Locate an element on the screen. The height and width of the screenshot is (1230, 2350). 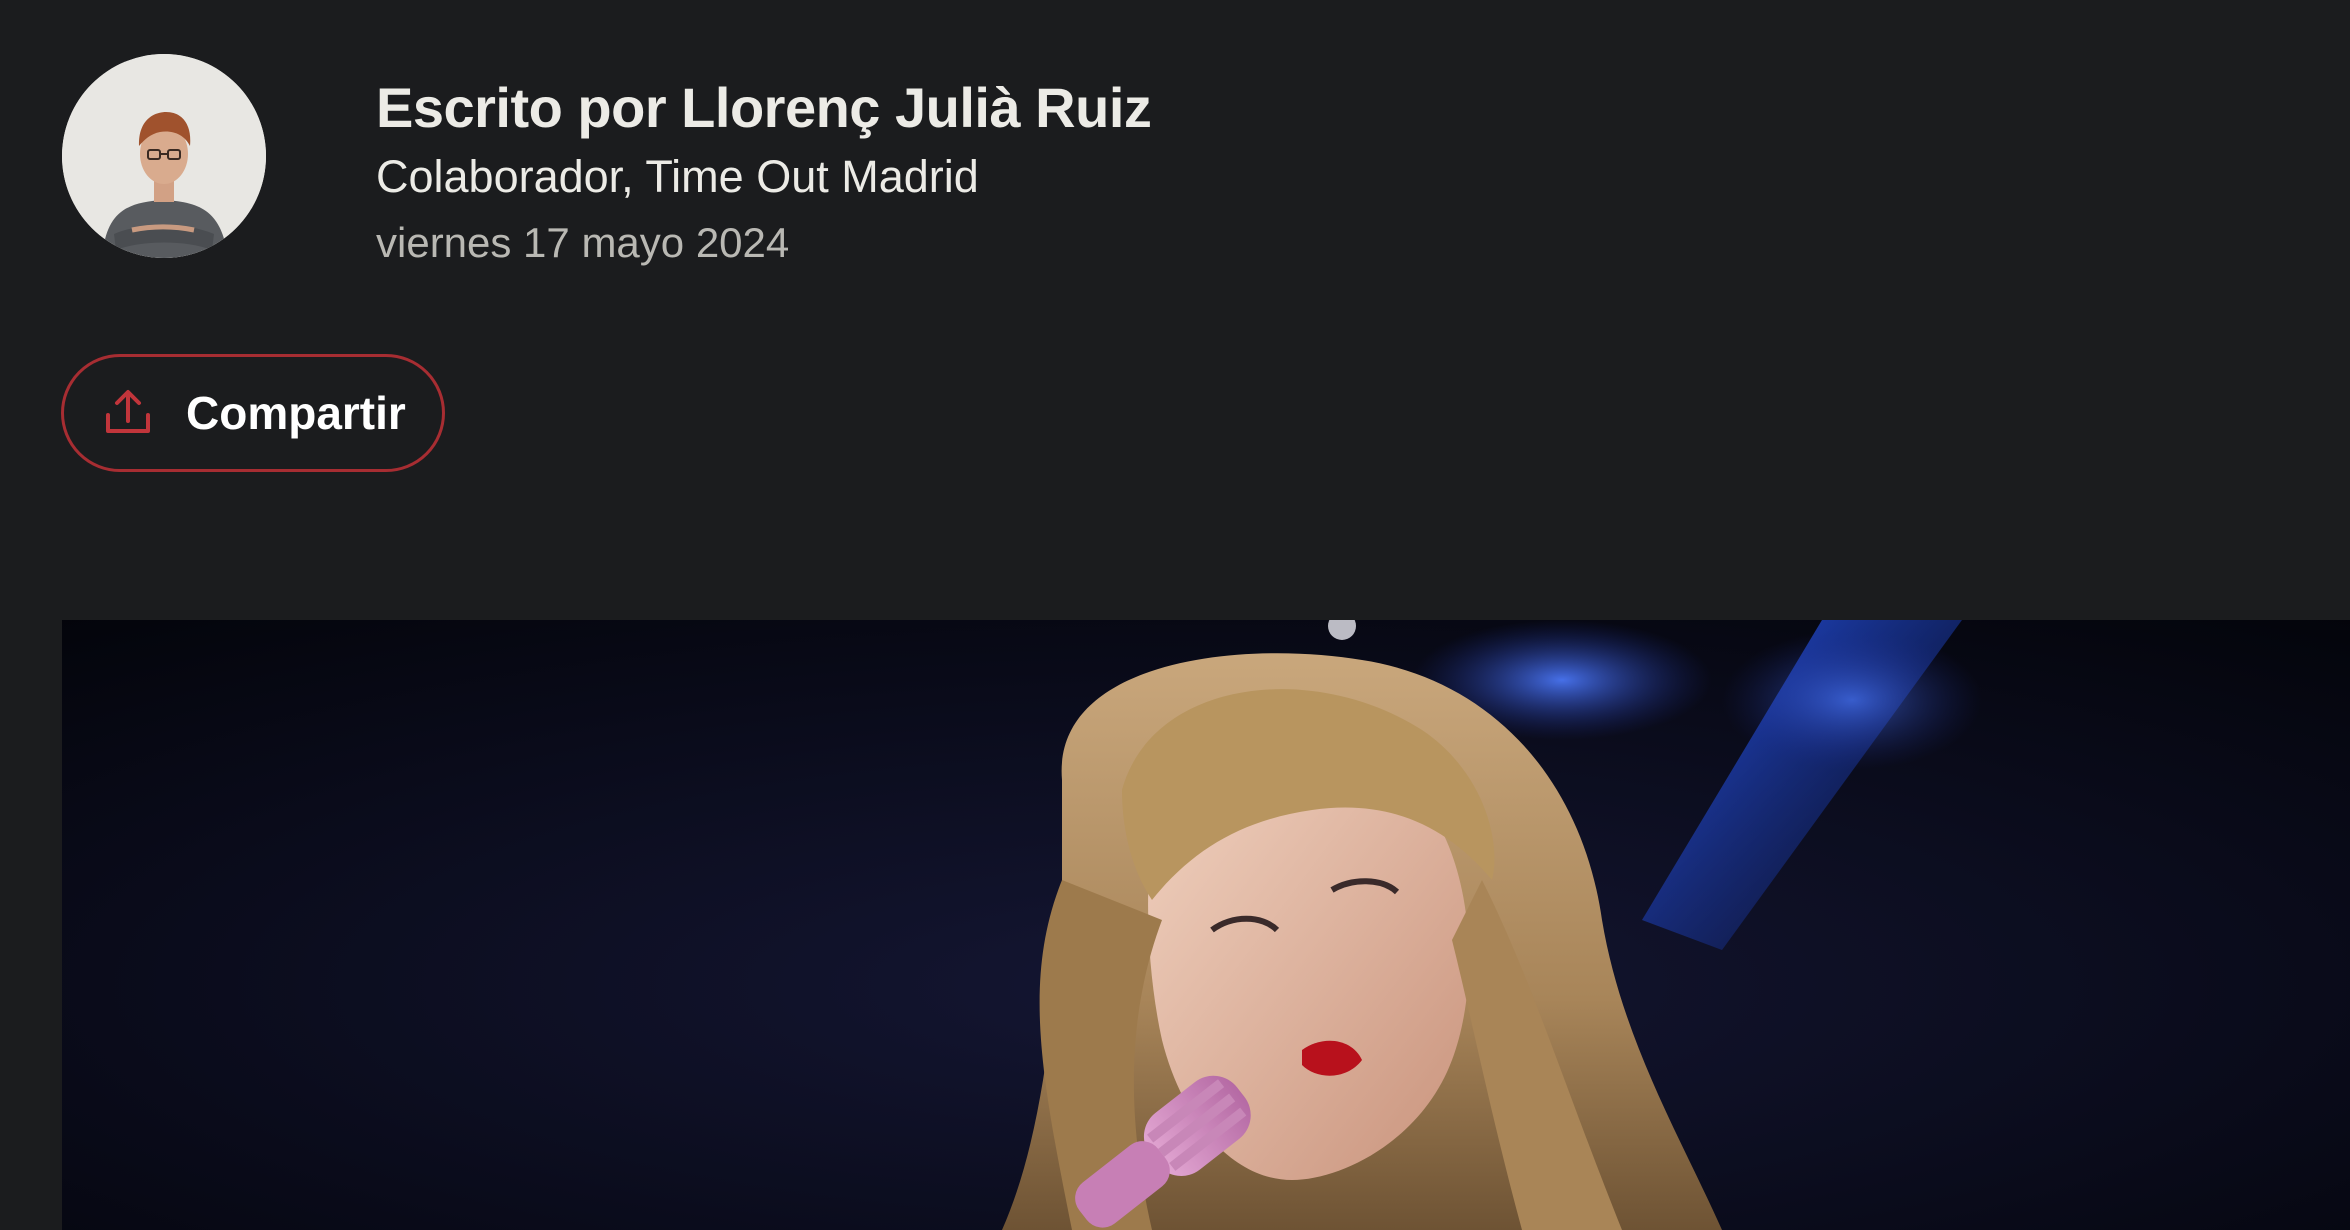
author-avatar is located at coordinates (164, 156).